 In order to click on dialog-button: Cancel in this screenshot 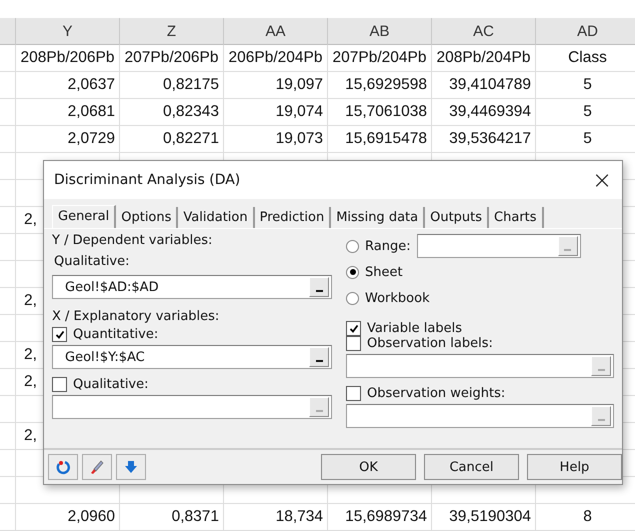, I will do `click(471, 467)`.